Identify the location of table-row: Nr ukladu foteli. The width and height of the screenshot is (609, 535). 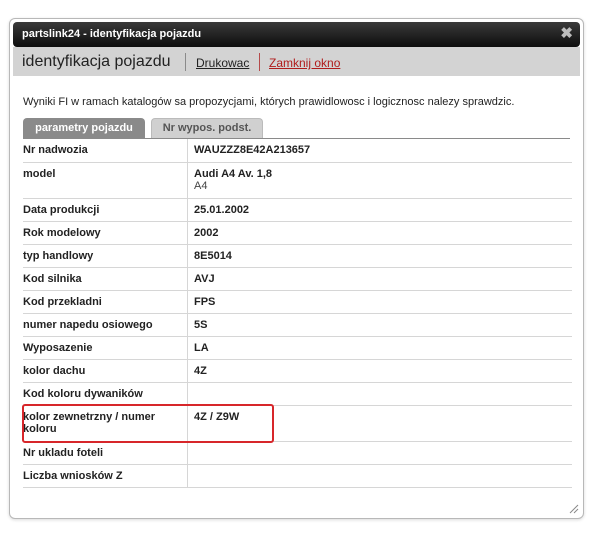
(297, 453).